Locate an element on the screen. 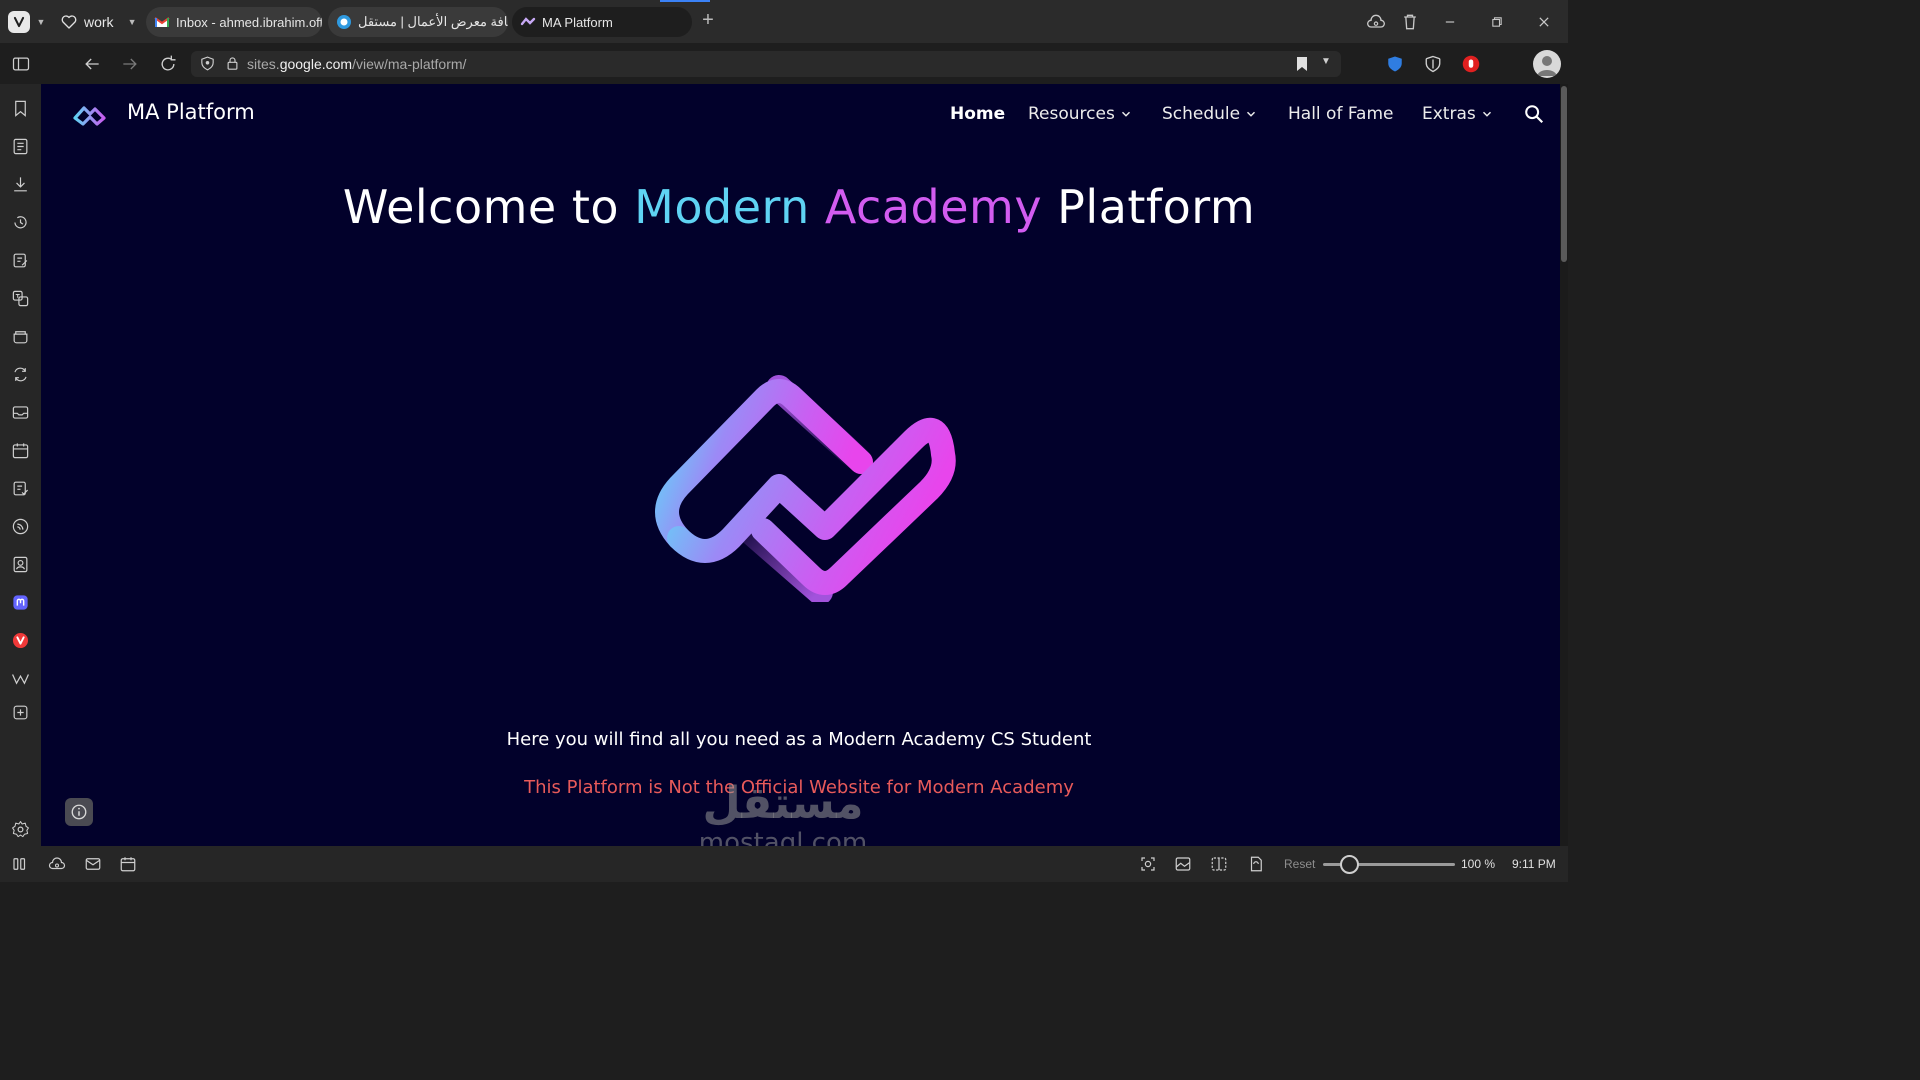 Image resolution: width=1920 pixels, height=1080 pixels. adblock-hand-icon is located at coordinates (1471, 64).